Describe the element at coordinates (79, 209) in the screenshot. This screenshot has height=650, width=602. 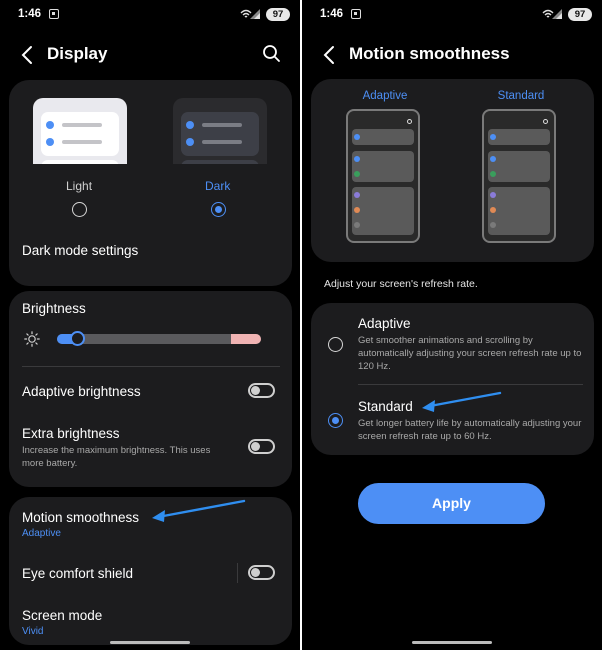
I see `light-theme-radio` at that location.